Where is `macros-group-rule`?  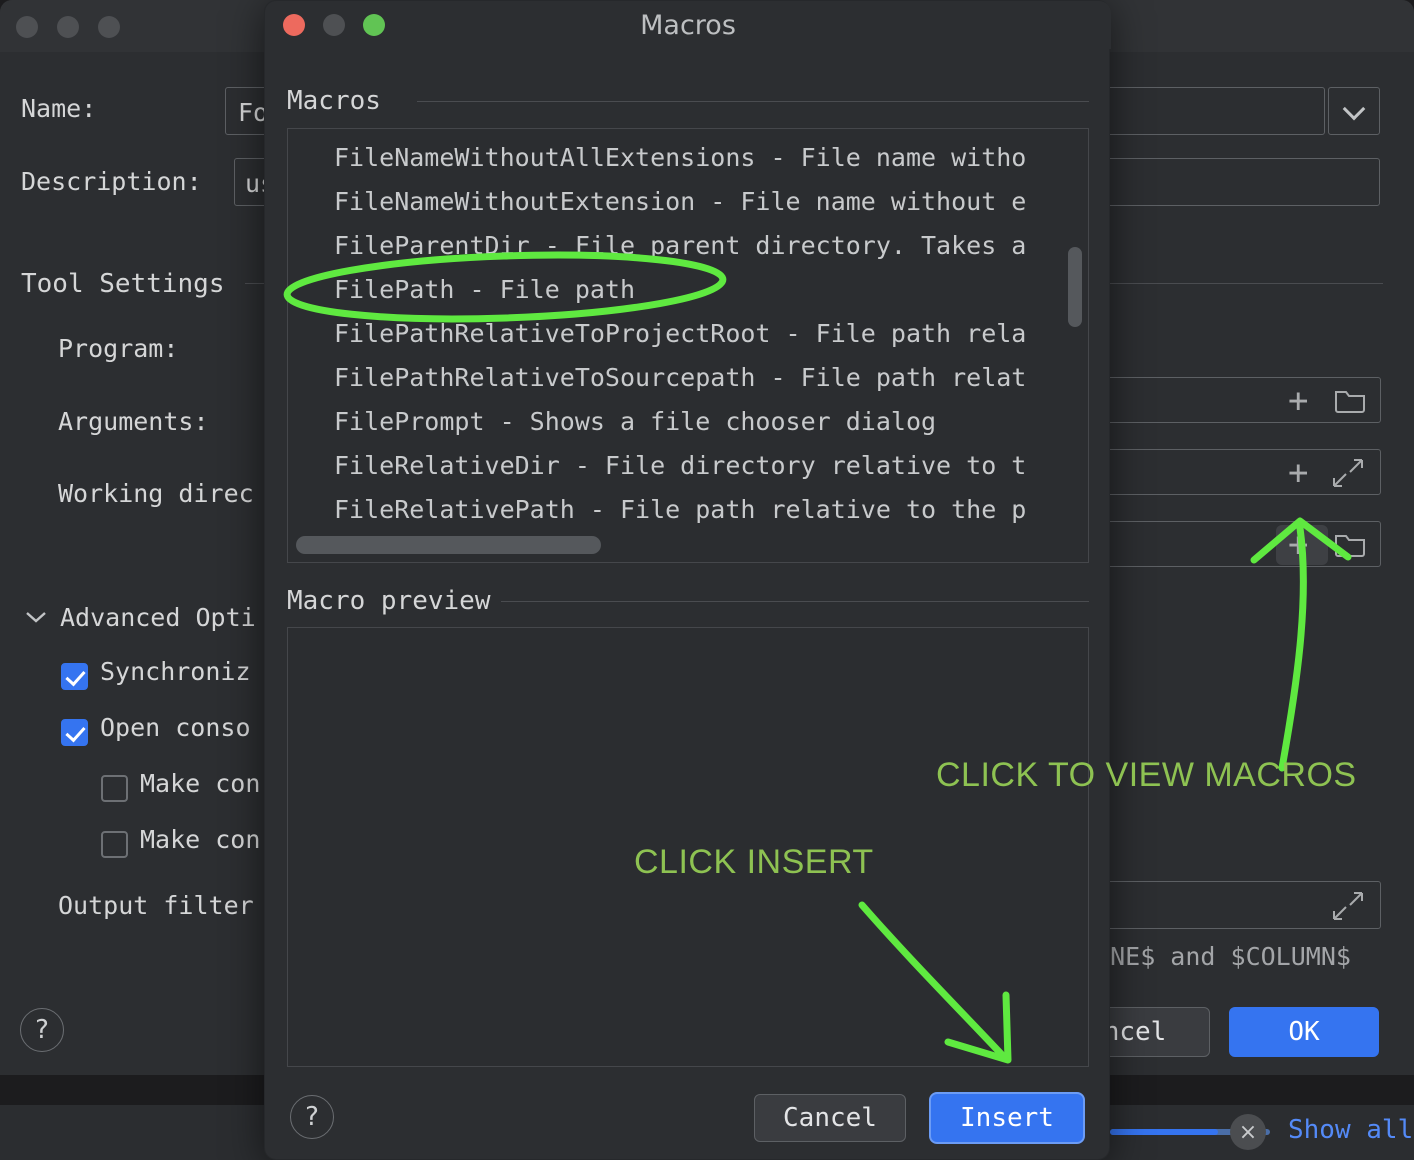 macros-group-rule is located at coordinates (753, 101).